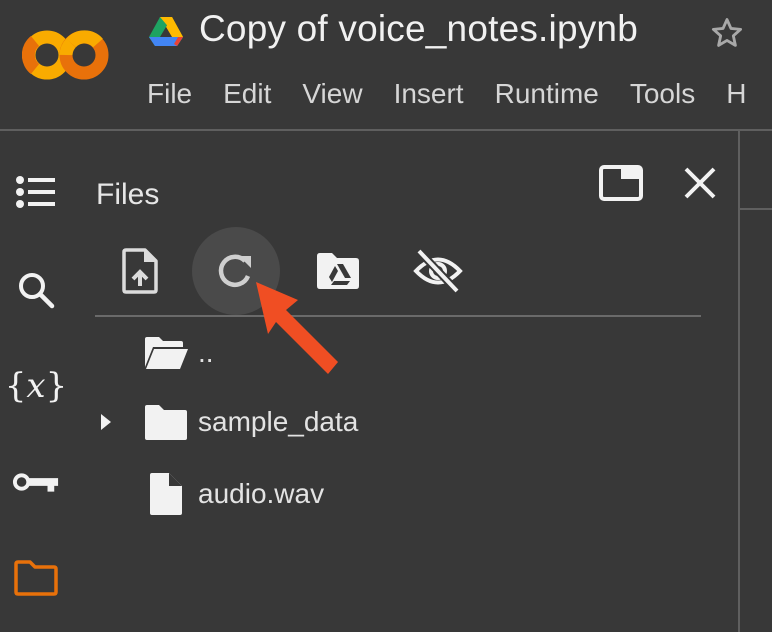 Image resolution: width=772 pixels, height=632 pixels. I want to click on rail-secrets, so click(36, 482).